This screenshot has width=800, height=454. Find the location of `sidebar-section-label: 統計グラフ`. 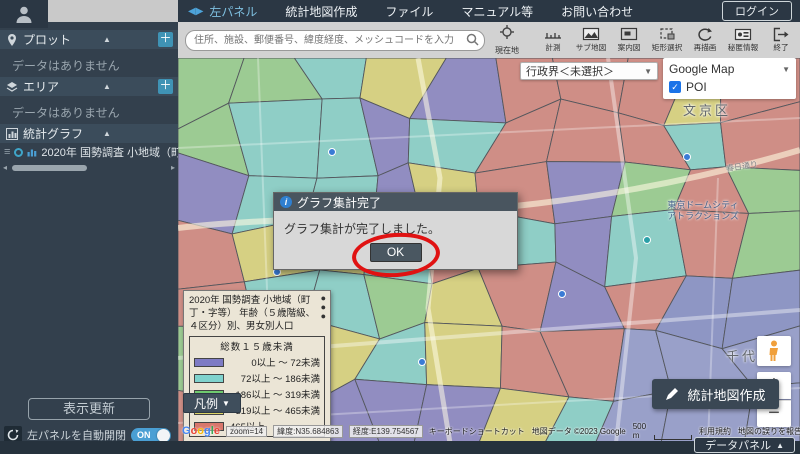

sidebar-section-label: 統計グラフ is located at coordinates (53, 134).